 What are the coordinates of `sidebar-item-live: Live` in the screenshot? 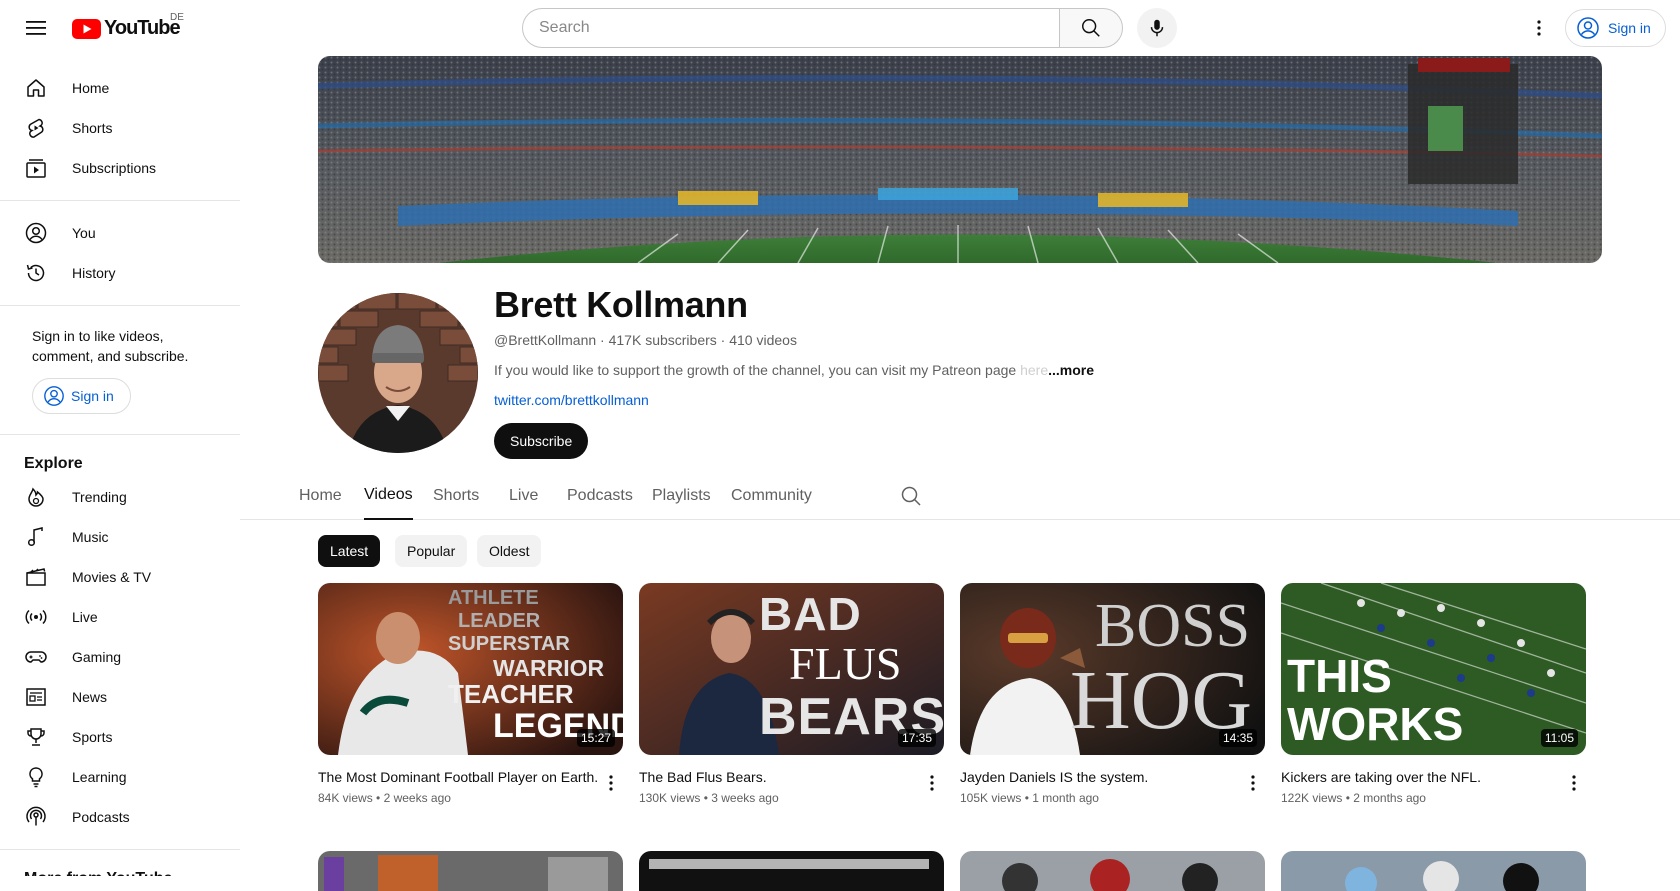 It's located at (120, 617).